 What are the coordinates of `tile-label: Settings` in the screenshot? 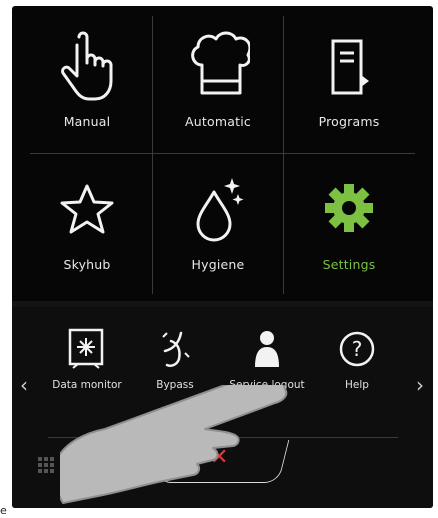 It's located at (349, 264).